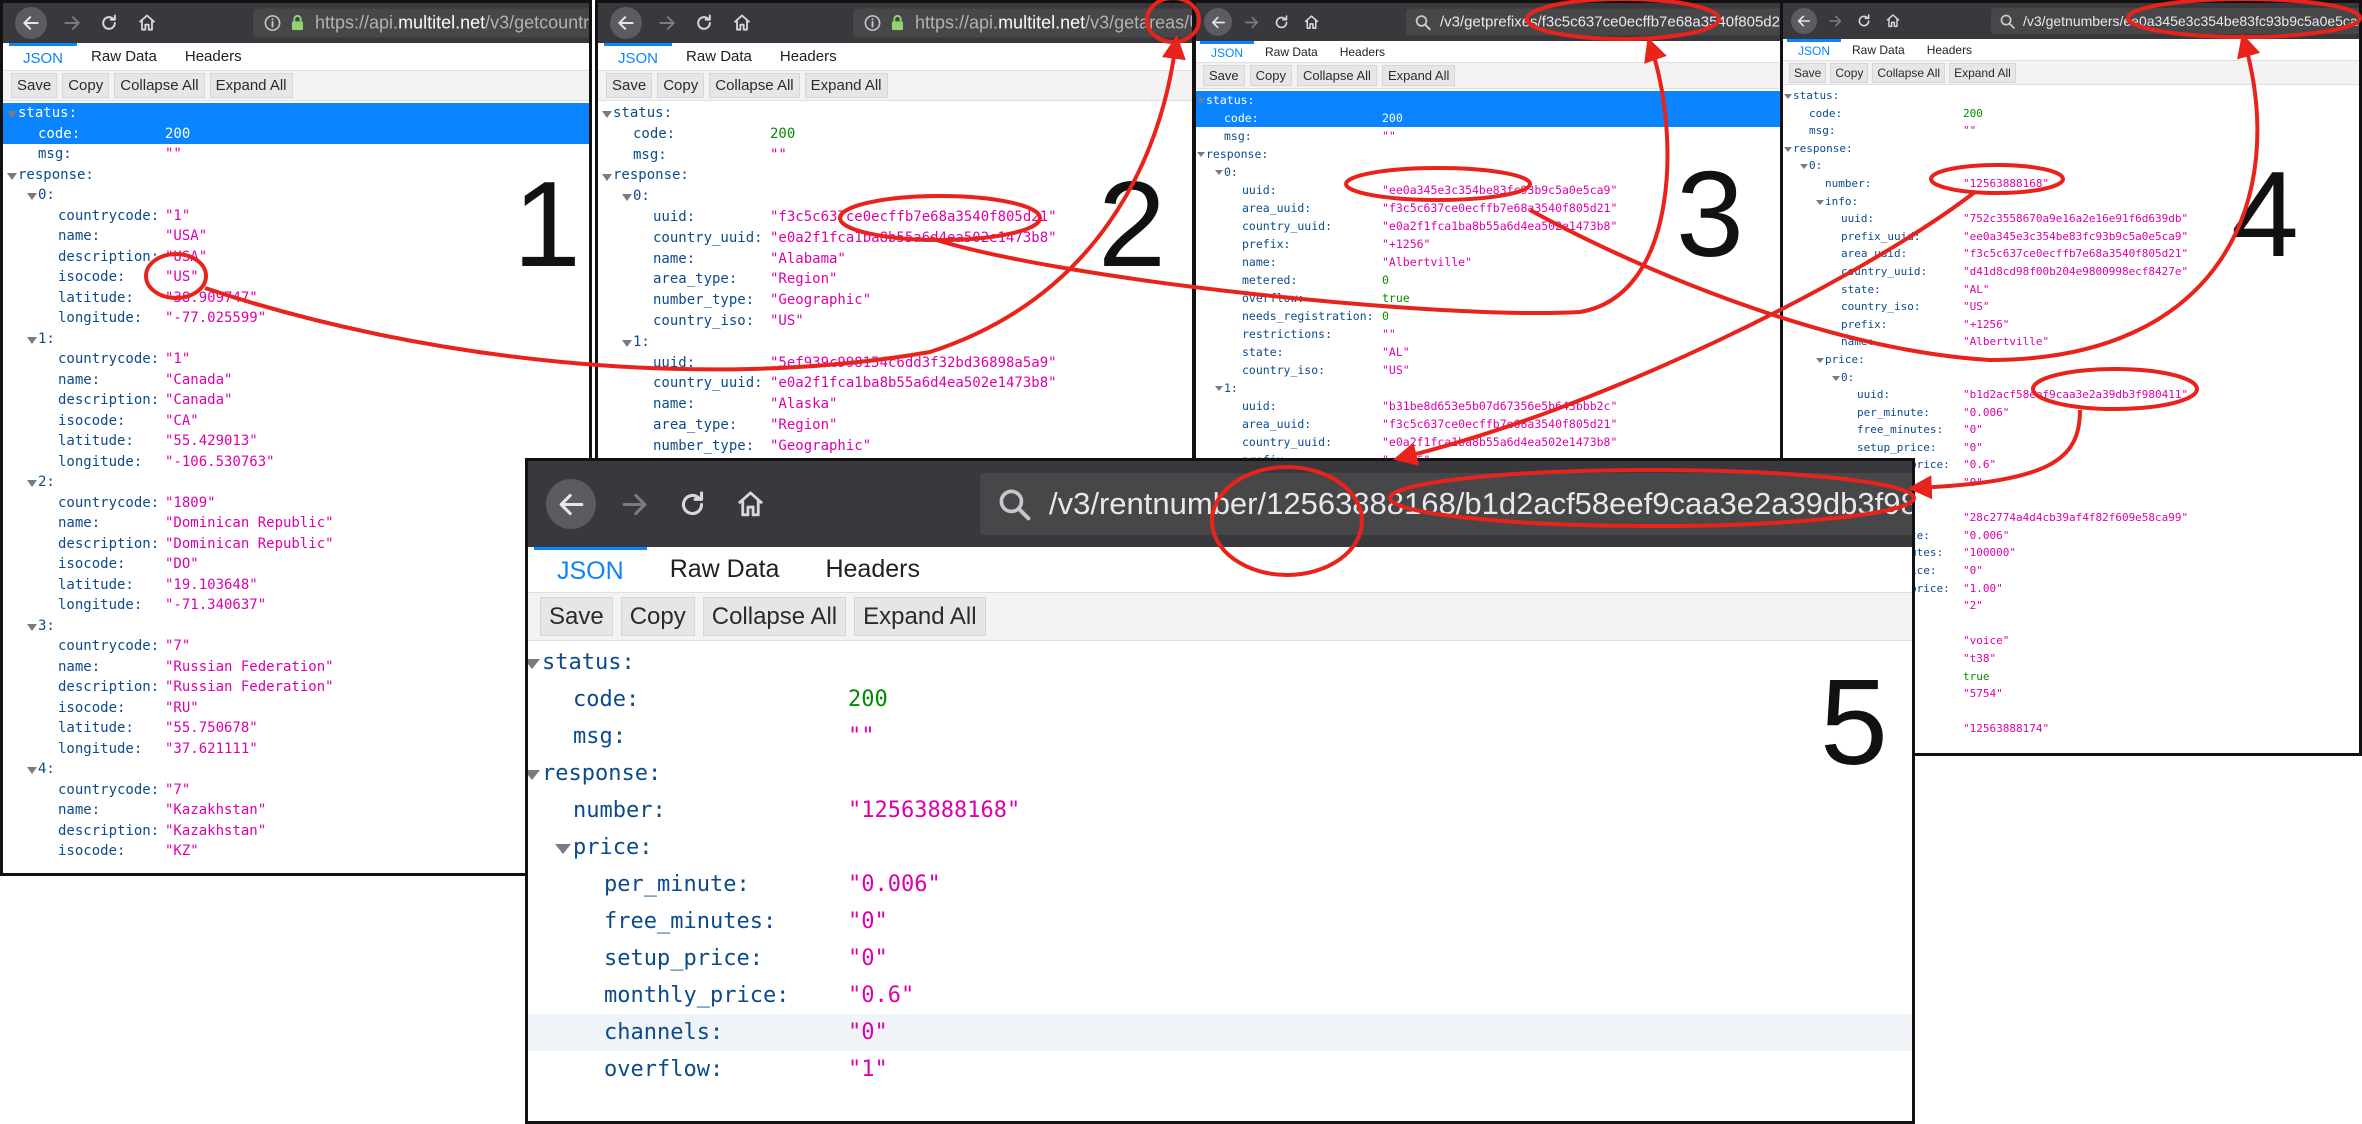 The width and height of the screenshot is (2362, 1124). I want to click on json-row: number_type: "Geographic", so click(895, 446).